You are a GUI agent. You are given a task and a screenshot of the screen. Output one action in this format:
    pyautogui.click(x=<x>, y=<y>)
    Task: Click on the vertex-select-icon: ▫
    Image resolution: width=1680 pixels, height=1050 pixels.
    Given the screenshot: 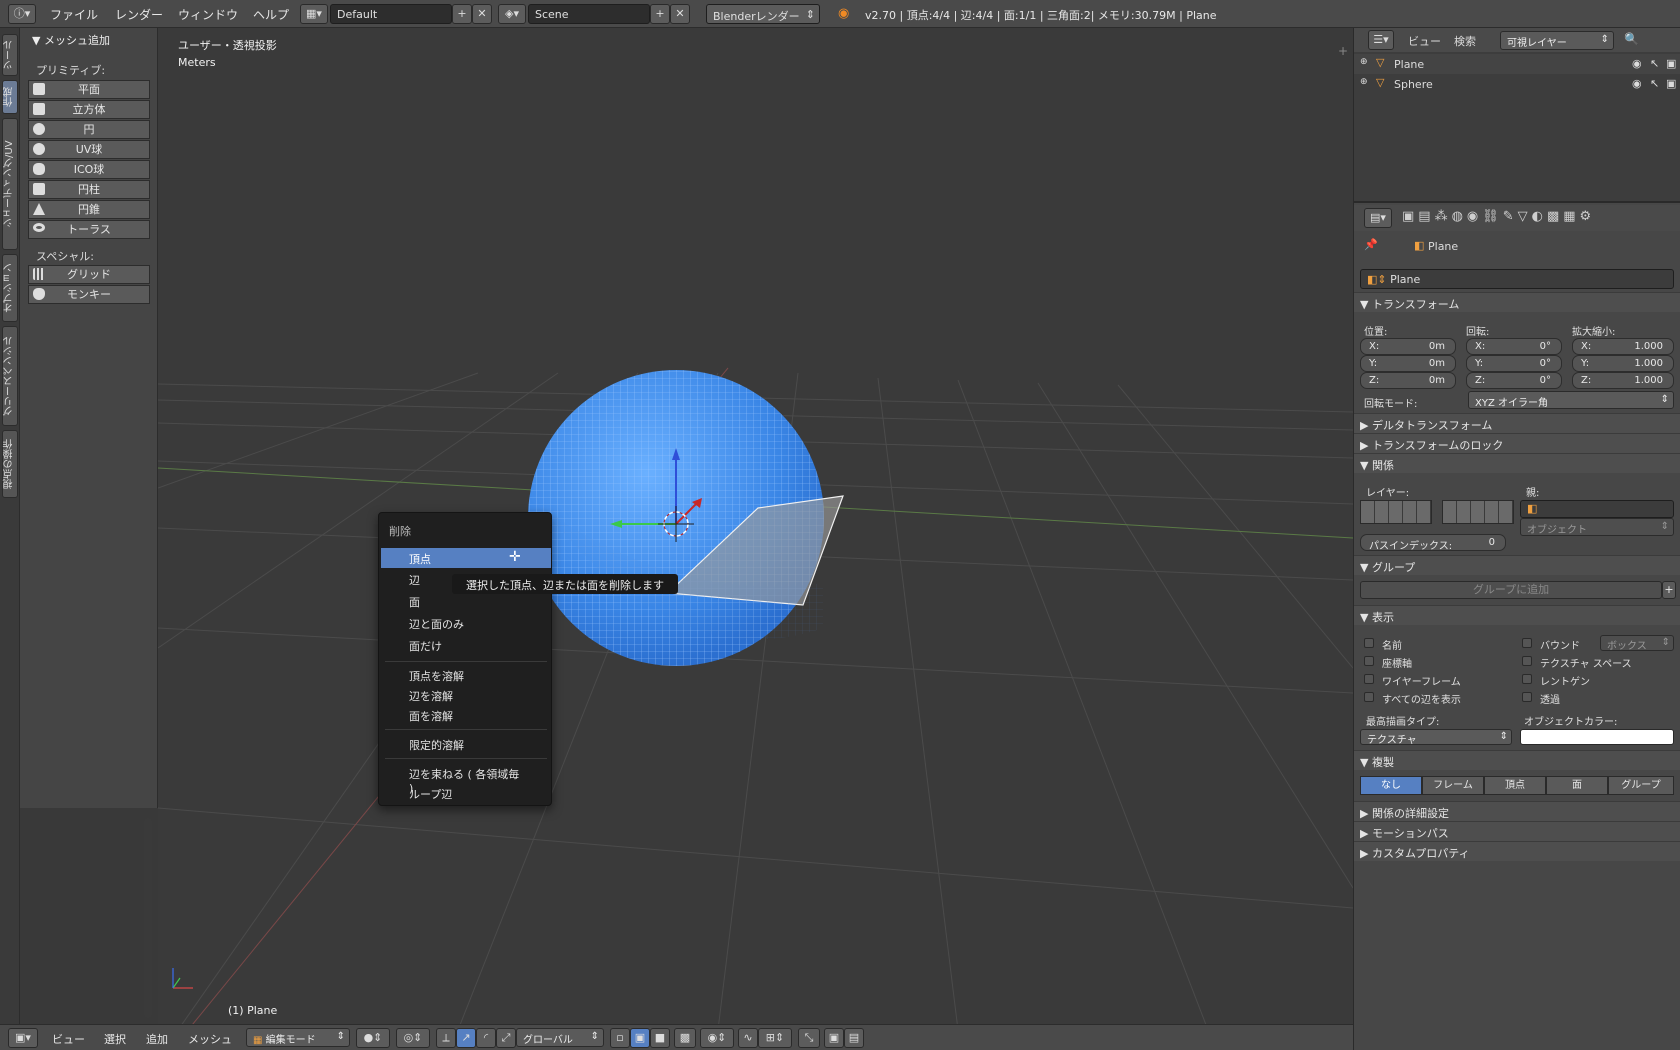 What is the action you would take?
    pyautogui.click(x=620, y=1038)
    